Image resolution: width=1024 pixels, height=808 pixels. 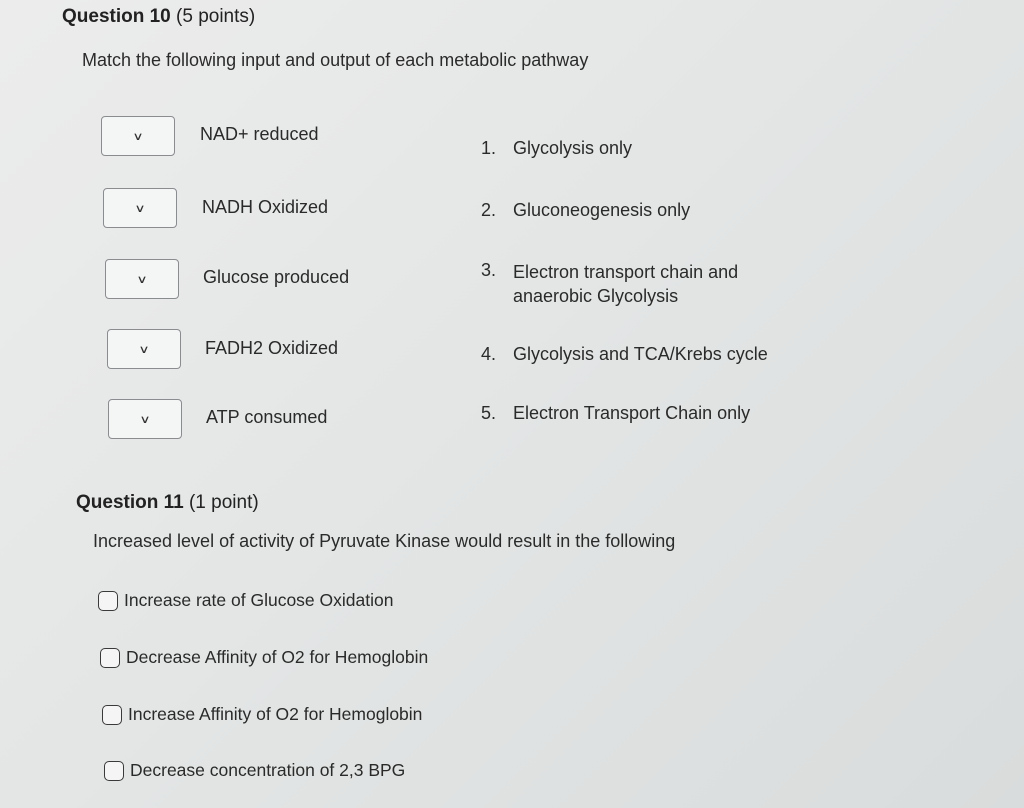 What do you see at coordinates (259, 600) in the screenshot?
I see `answer-choice-label: Increase rate of Glucose Oxidation` at bounding box center [259, 600].